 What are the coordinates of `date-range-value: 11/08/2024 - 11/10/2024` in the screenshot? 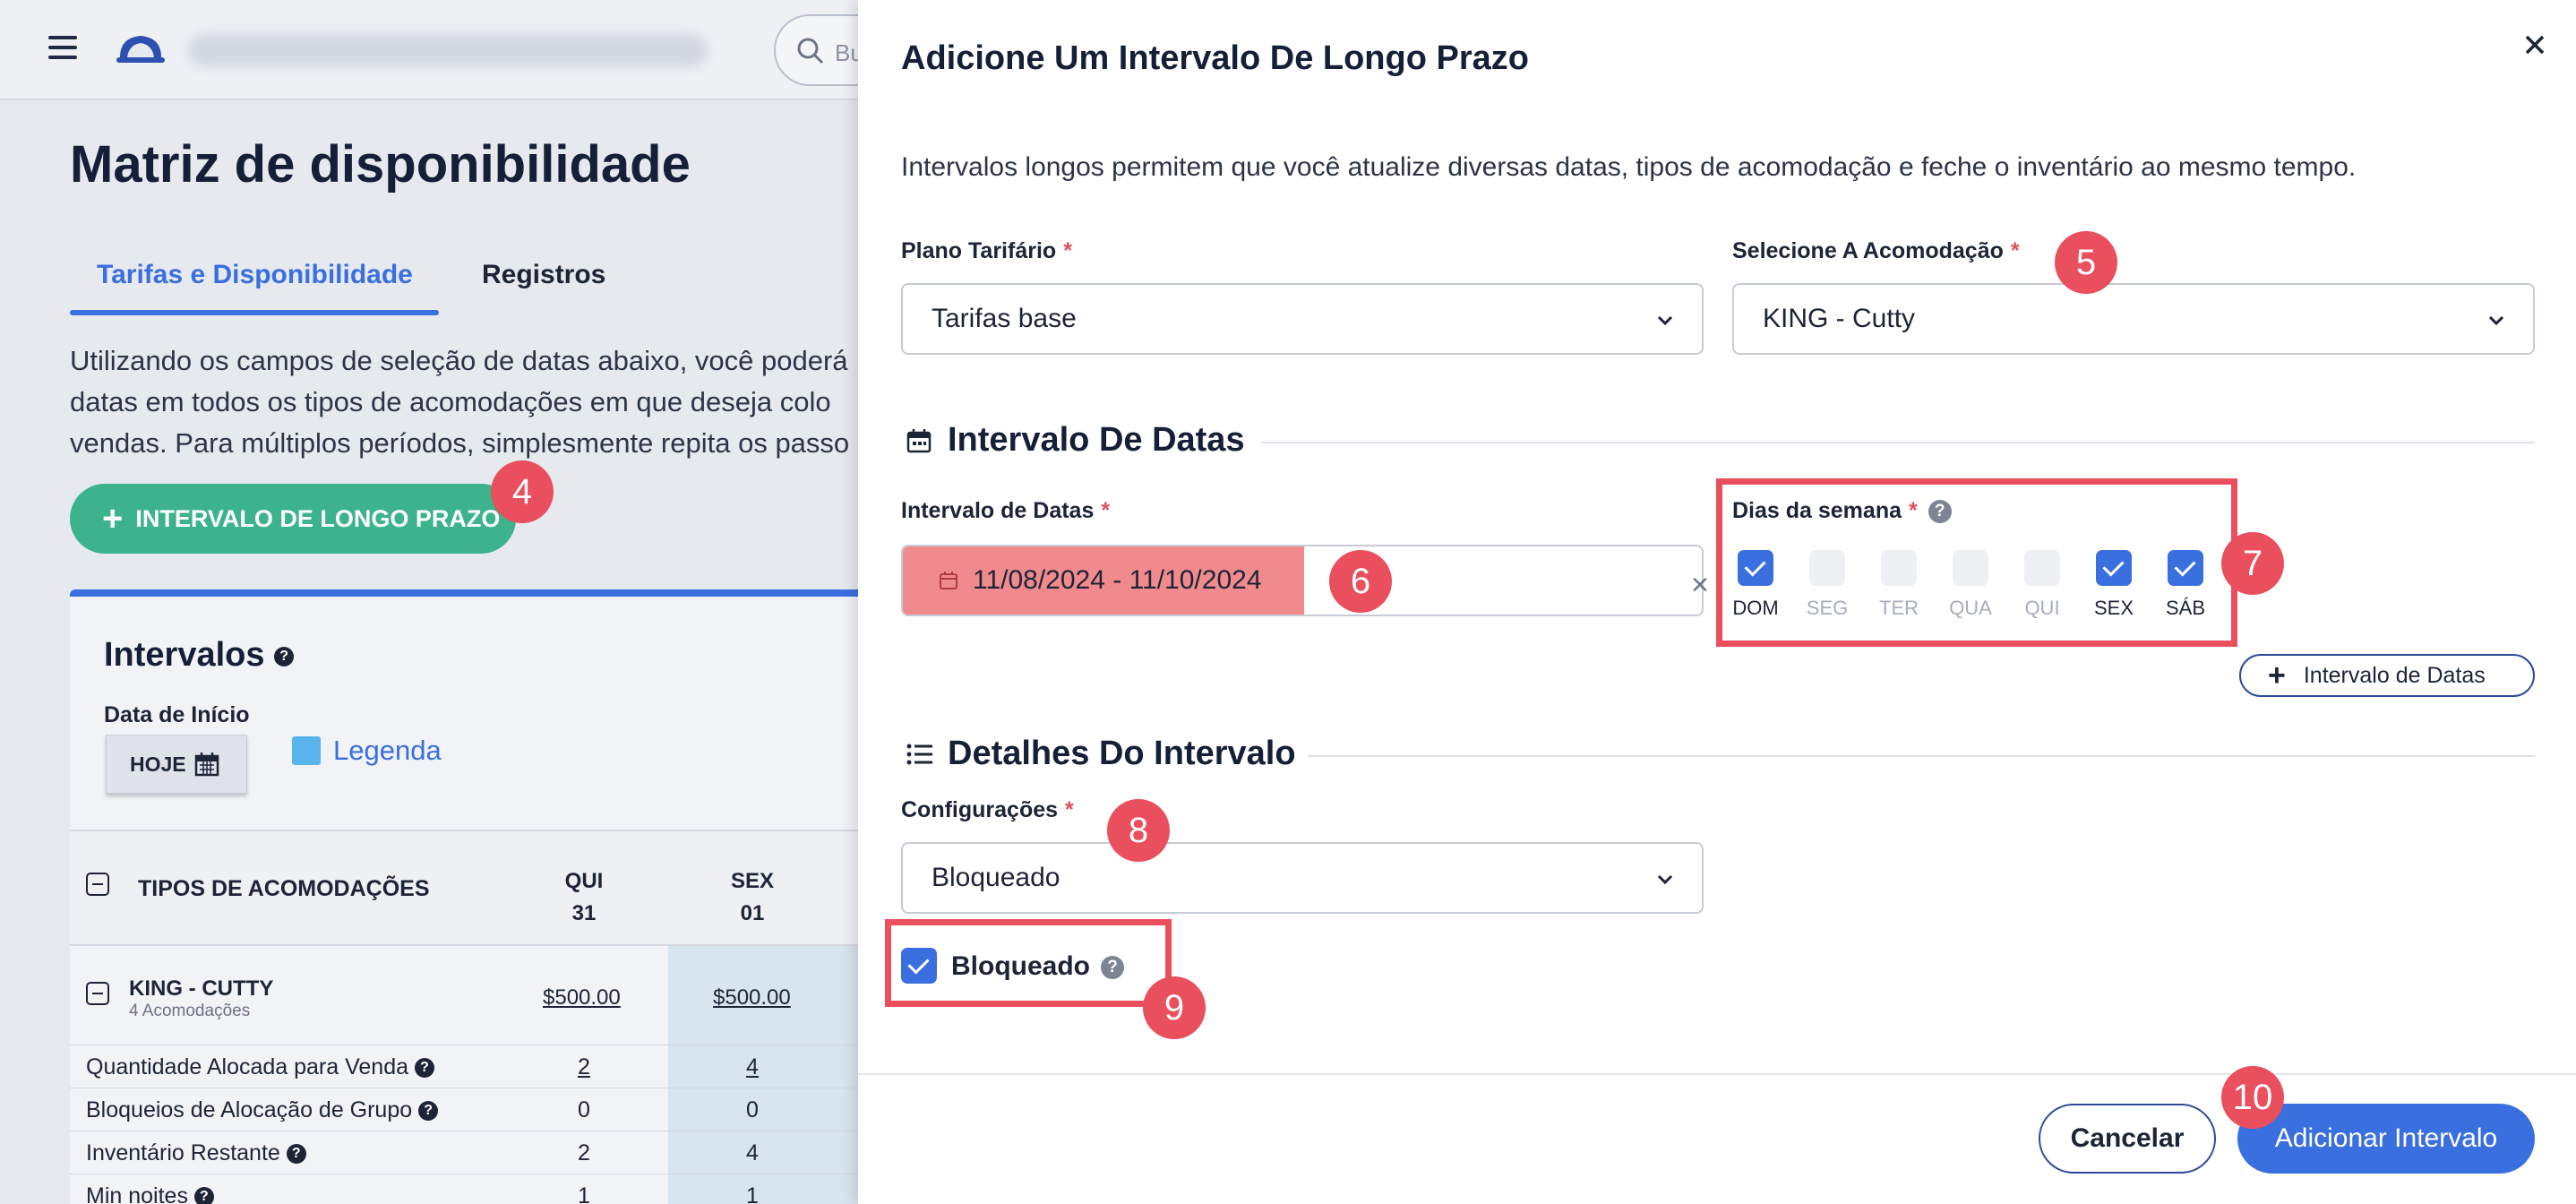 It's located at (1117, 580).